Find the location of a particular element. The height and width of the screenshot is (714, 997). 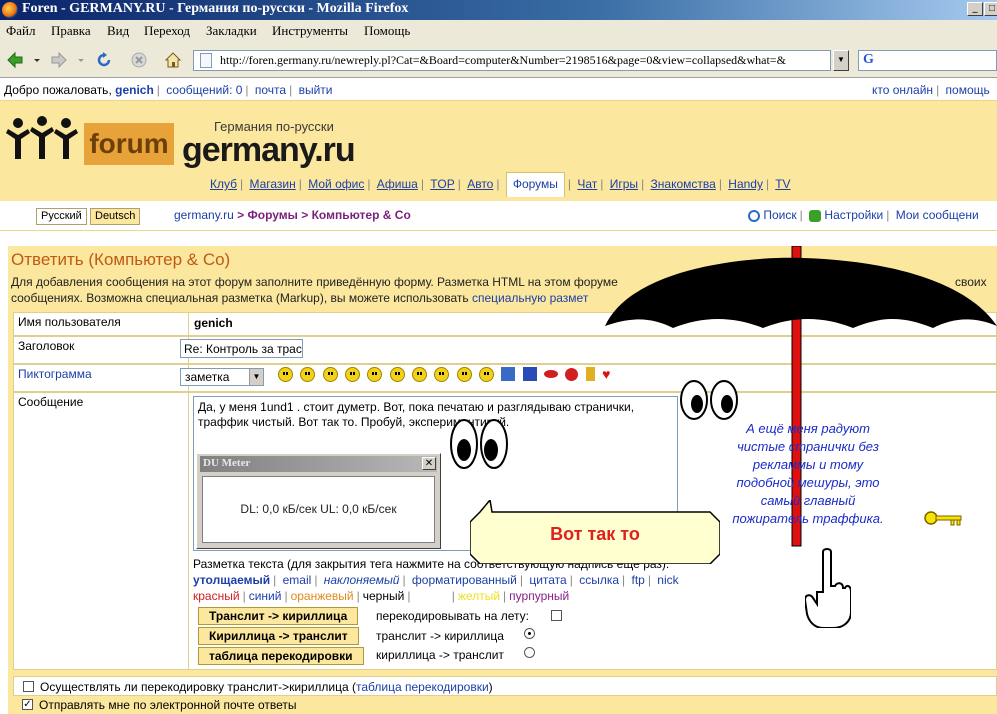

markup-help-link: специальную размет is located at coordinates (530, 298).